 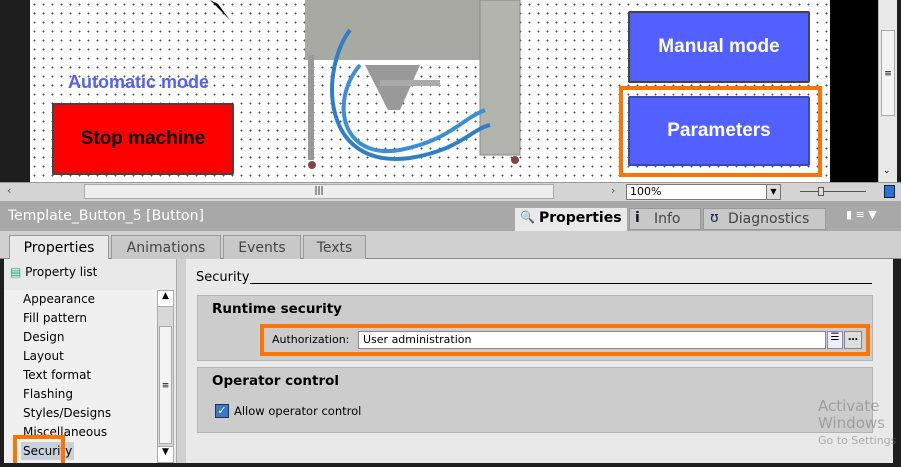 What do you see at coordinates (59, 299) in the screenshot?
I see `nav-appearance: Appearance` at bounding box center [59, 299].